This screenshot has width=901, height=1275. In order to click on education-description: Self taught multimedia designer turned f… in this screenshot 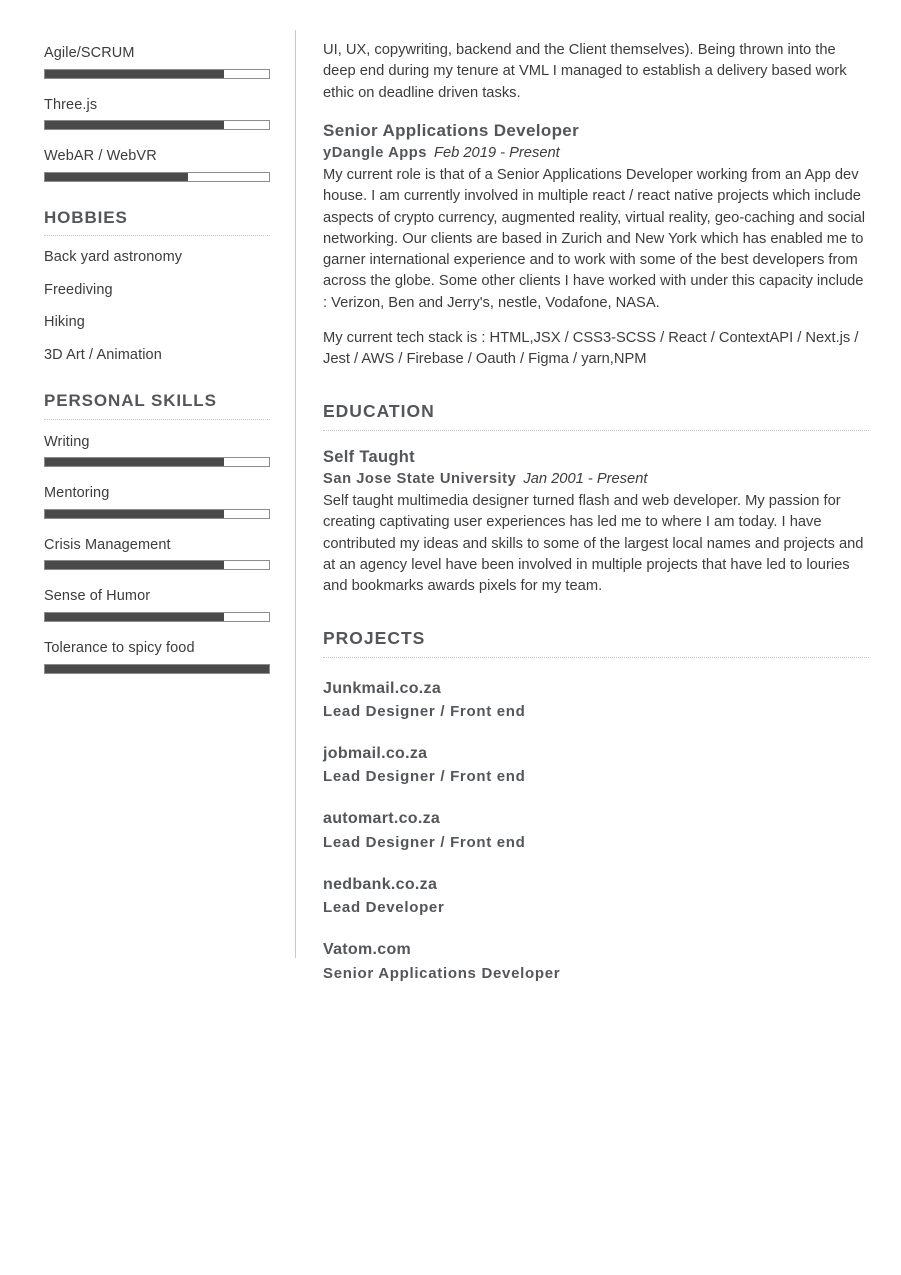, I will do `click(593, 543)`.